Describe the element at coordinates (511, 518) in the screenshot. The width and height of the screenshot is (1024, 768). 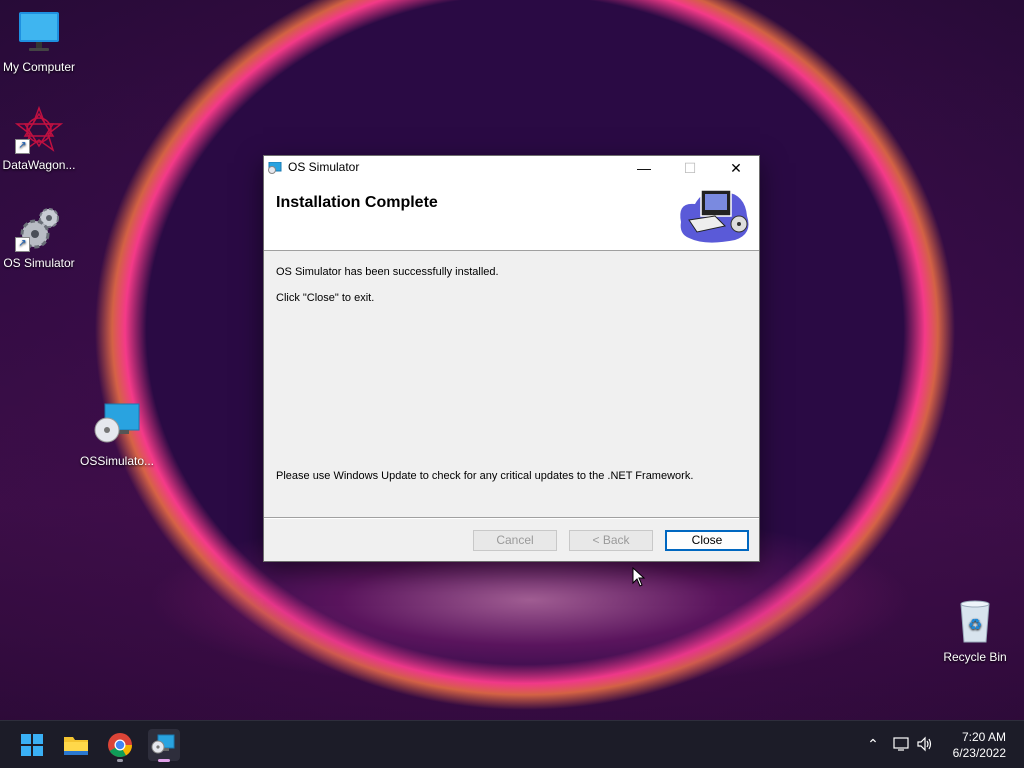
I see `button-separator` at that location.